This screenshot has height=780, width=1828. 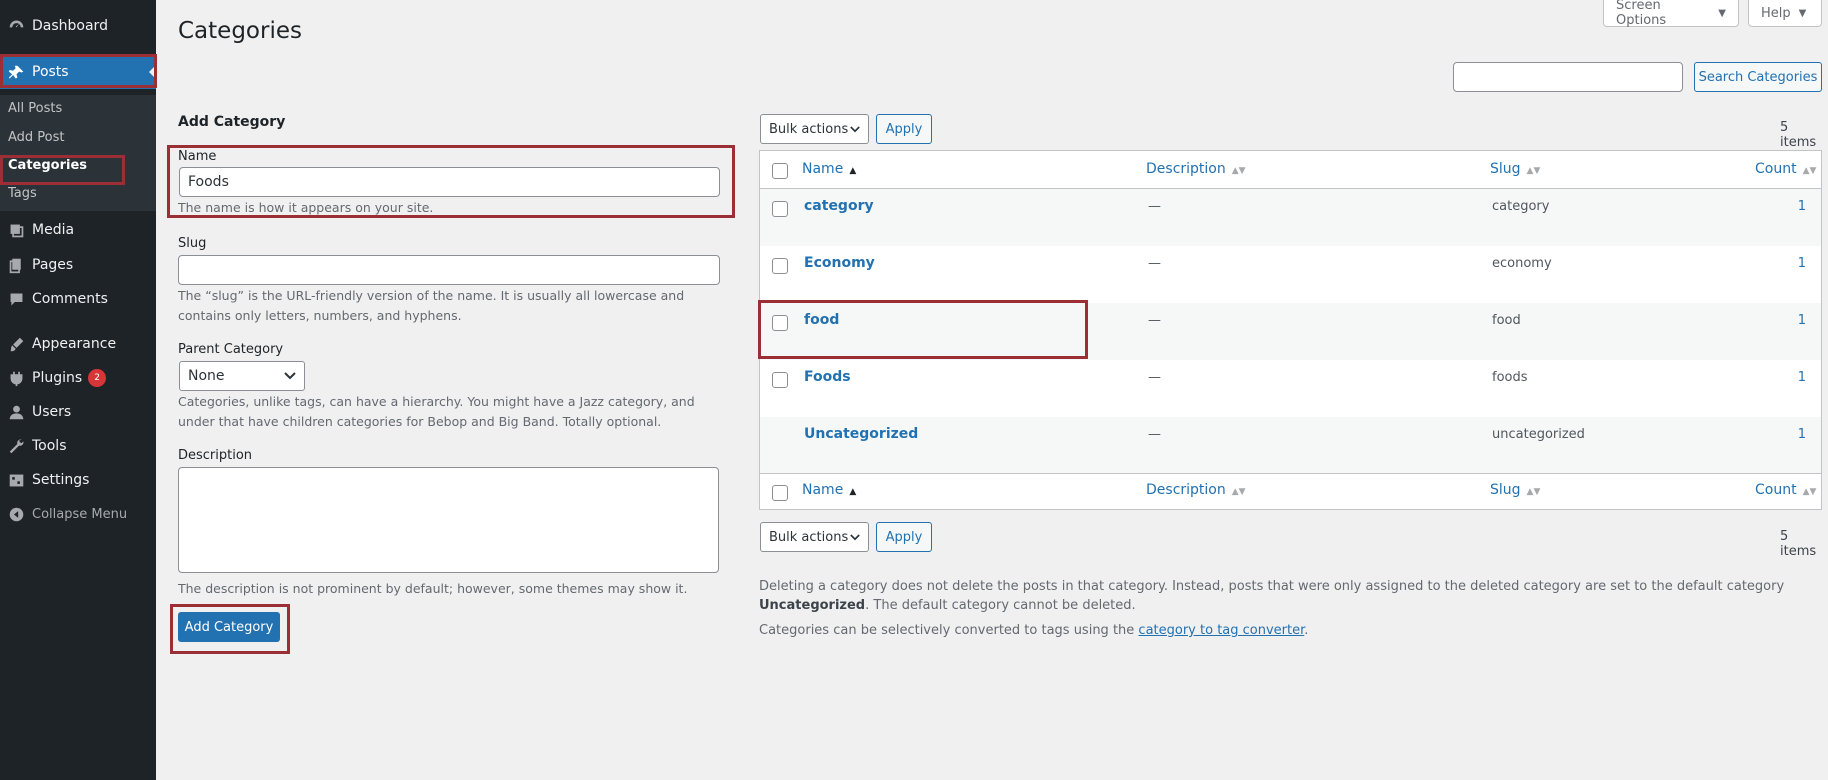 I want to click on comments-icon, so click(x=16, y=299).